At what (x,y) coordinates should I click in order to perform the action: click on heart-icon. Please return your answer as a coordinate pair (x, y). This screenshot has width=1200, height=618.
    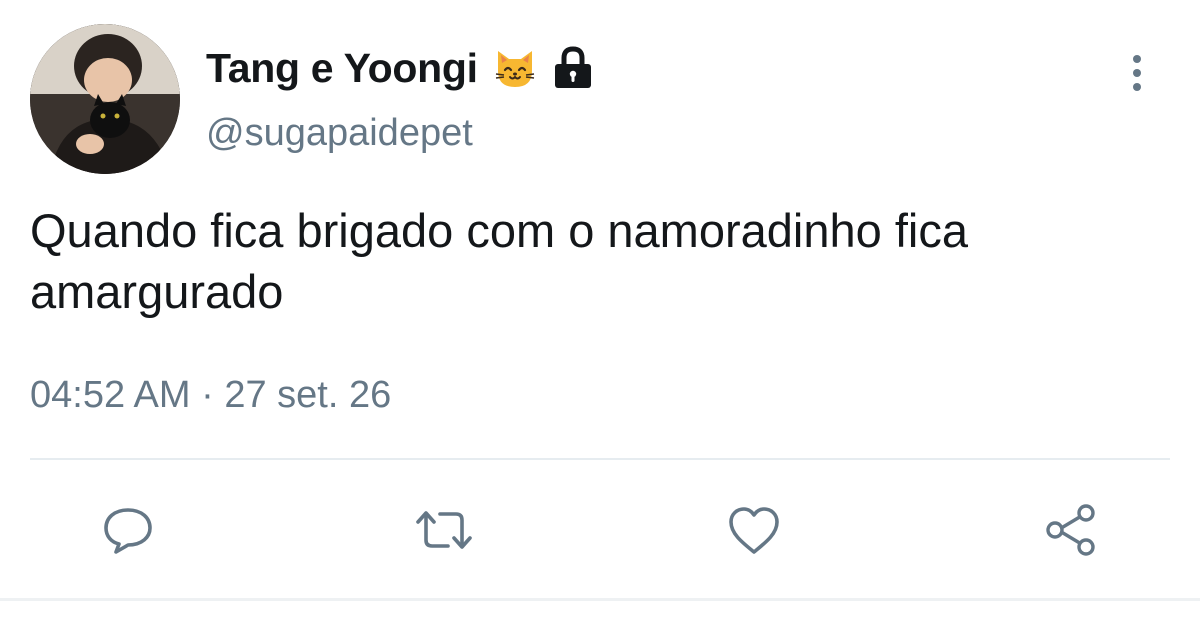
    Looking at the image, I should click on (754, 530).